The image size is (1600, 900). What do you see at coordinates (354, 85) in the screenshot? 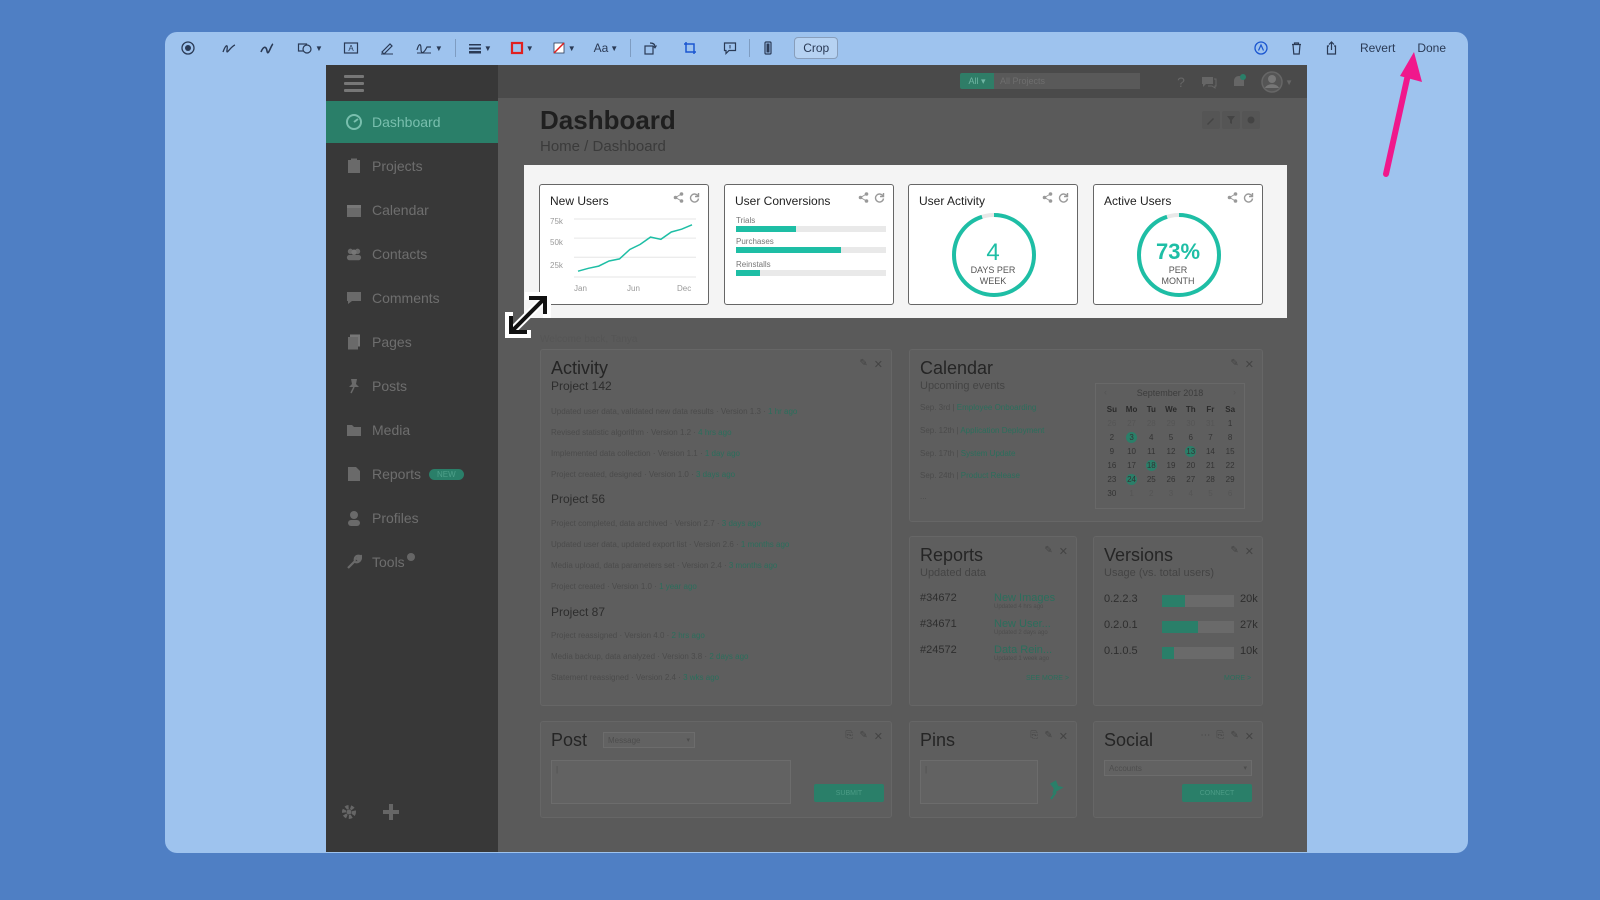
I see `hamburger-menu-icon` at bounding box center [354, 85].